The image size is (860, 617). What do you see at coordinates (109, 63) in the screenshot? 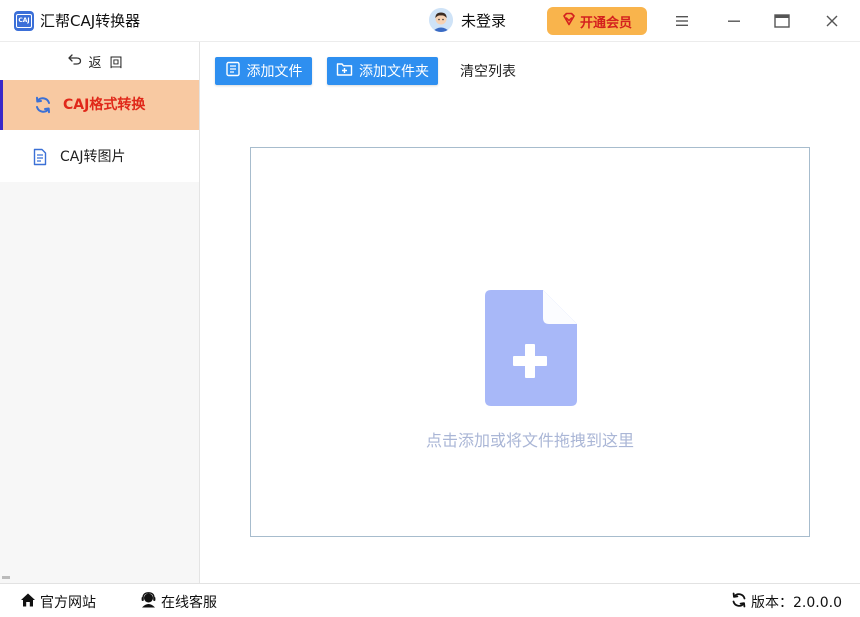
I see `back-button-label: 返回` at bounding box center [109, 63].